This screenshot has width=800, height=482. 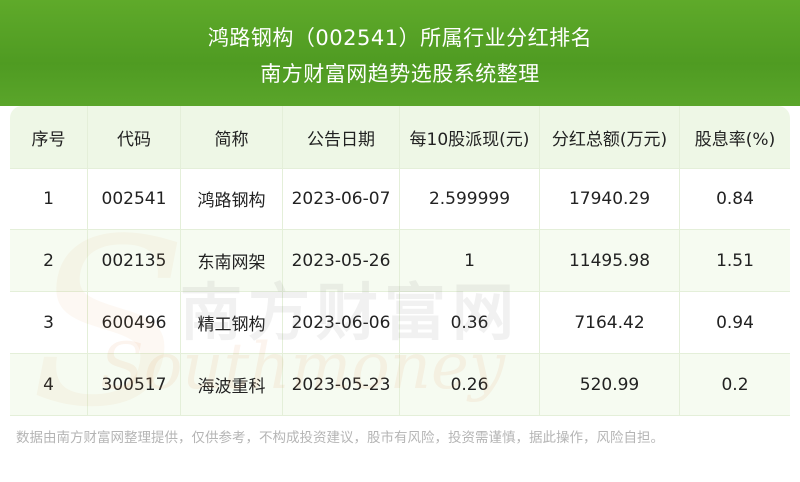 What do you see at coordinates (470, 260) in the screenshot?
I see `cell-payout: 1` at bounding box center [470, 260].